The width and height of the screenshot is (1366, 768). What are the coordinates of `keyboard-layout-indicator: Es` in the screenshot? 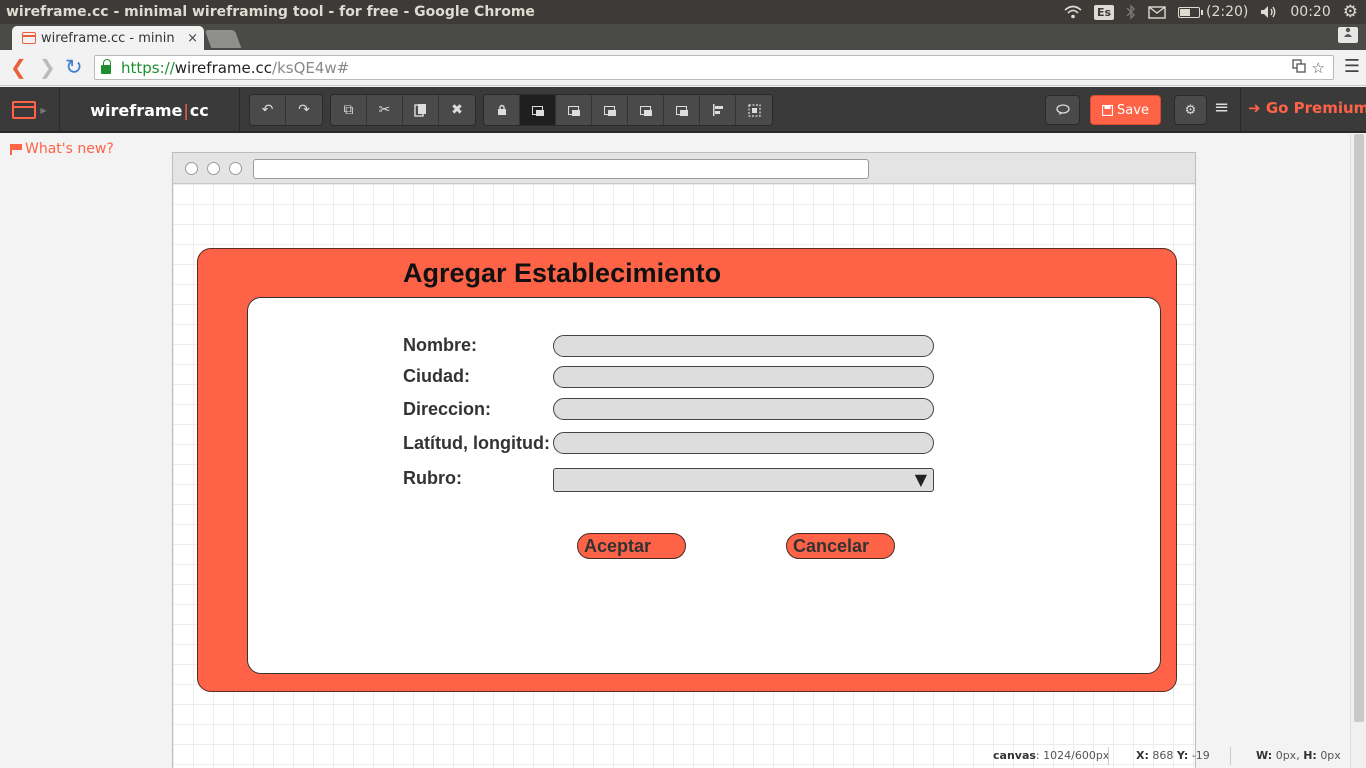 It's located at (1104, 12).